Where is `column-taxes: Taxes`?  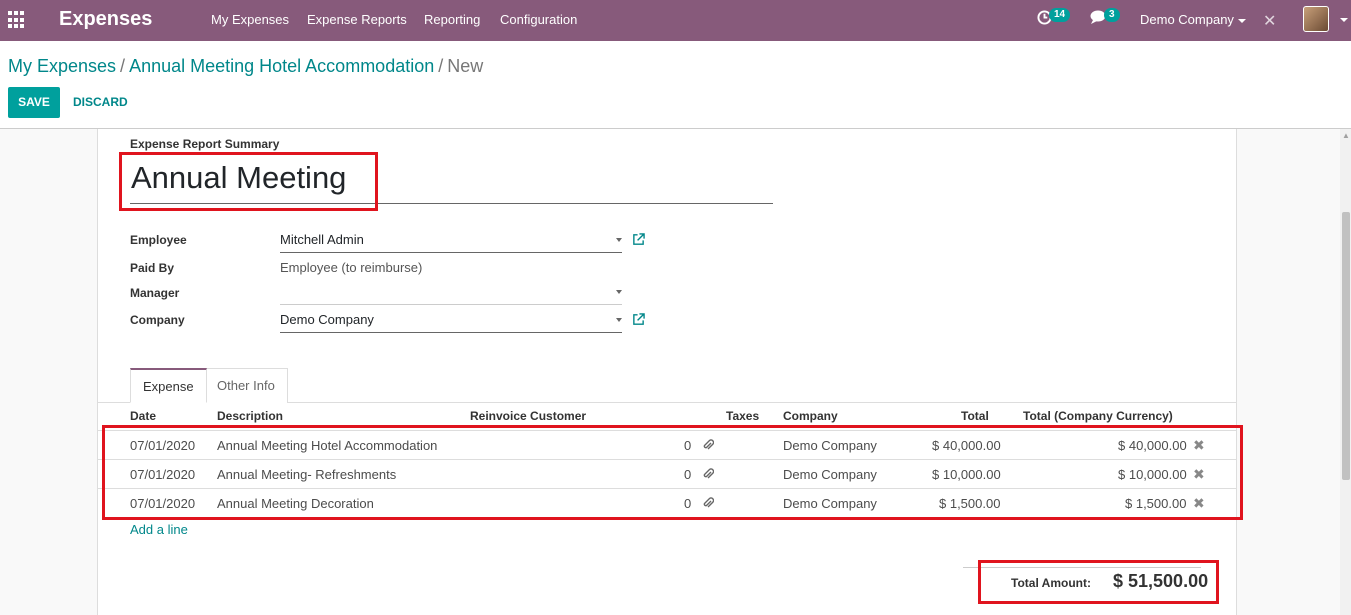 column-taxes: Taxes is located at coordinates (742, 416).